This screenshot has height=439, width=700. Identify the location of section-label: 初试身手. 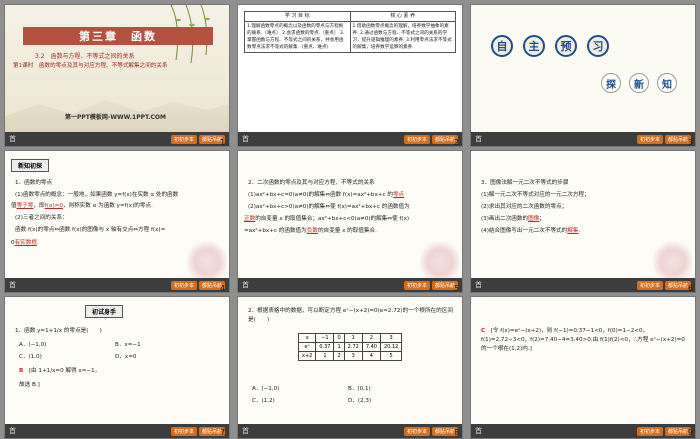
(104, 311).